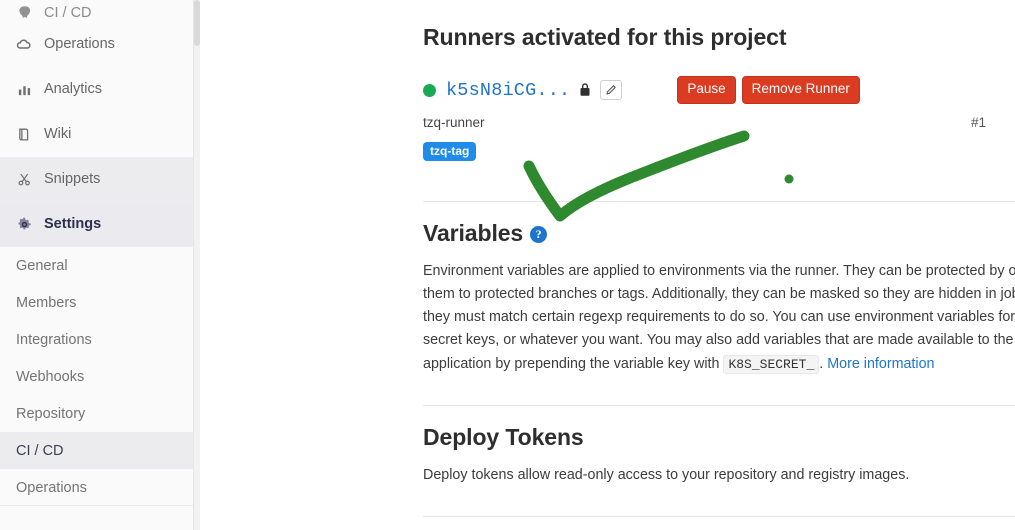 This screenshot has height=530, width=1015. What do you see at coordinates (42, 265) in the screenshot?
I see `sidebar-subitem-label: General` at bounding box center [42, 265].